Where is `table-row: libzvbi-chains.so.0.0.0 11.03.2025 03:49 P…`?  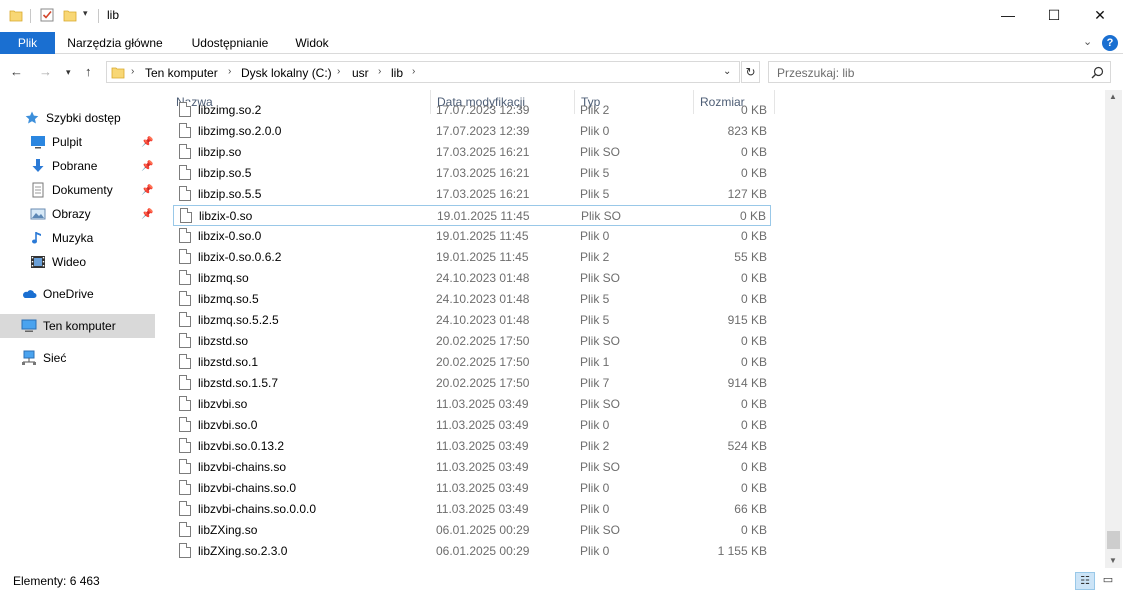 table-row: libzvbi-chains.so.0.0.0 11.03.2025 03:49 P… is located at coordinates (472, 509).